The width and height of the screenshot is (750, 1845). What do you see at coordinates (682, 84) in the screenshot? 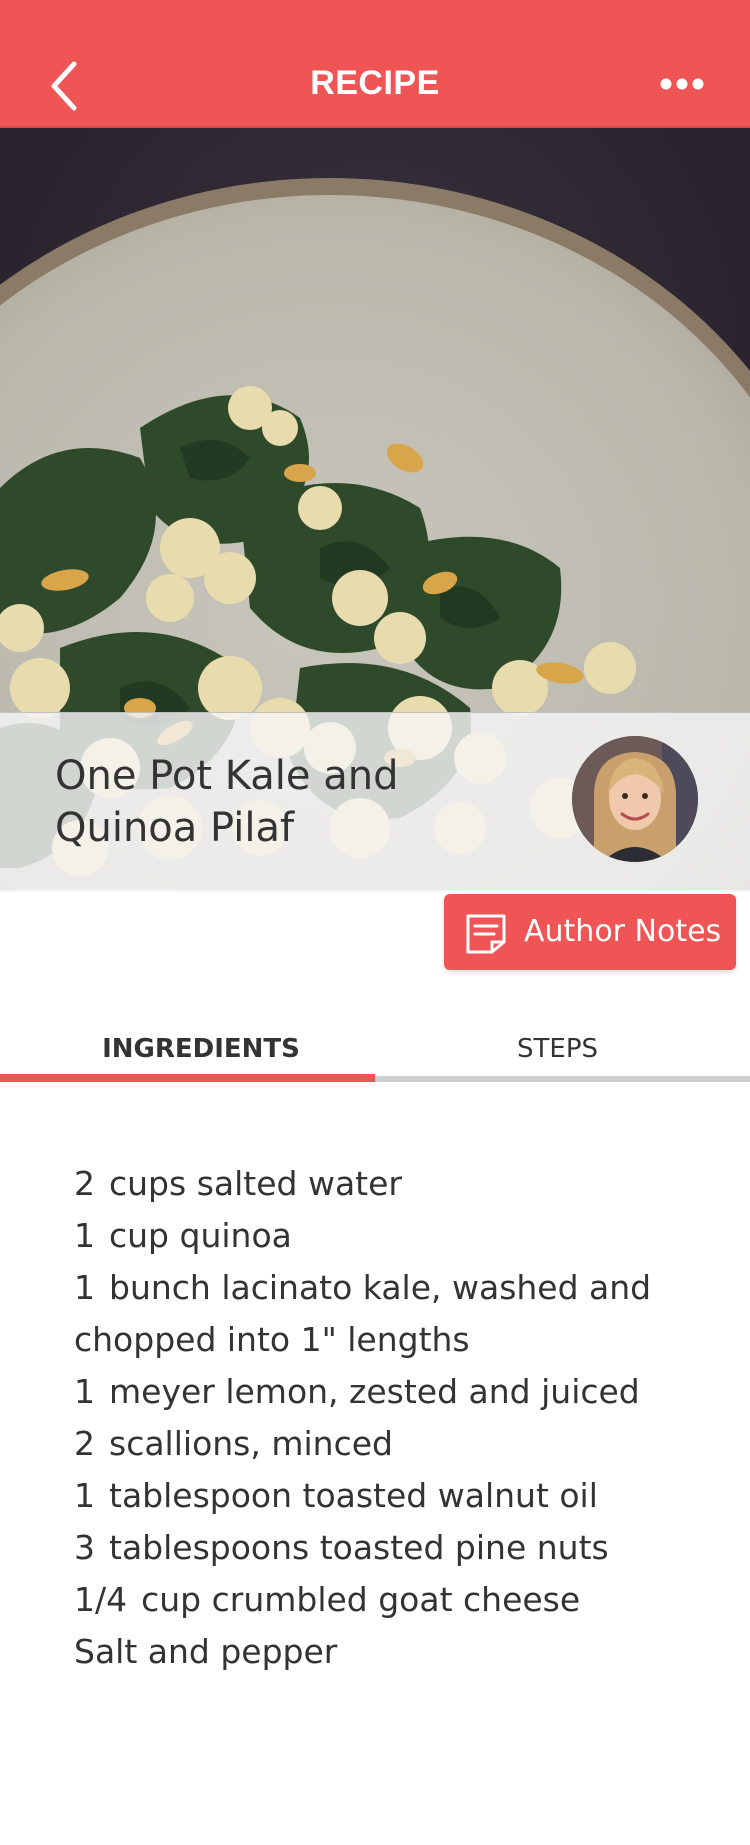
I see `ellipsis-icon` at bounding box center [682, 84].